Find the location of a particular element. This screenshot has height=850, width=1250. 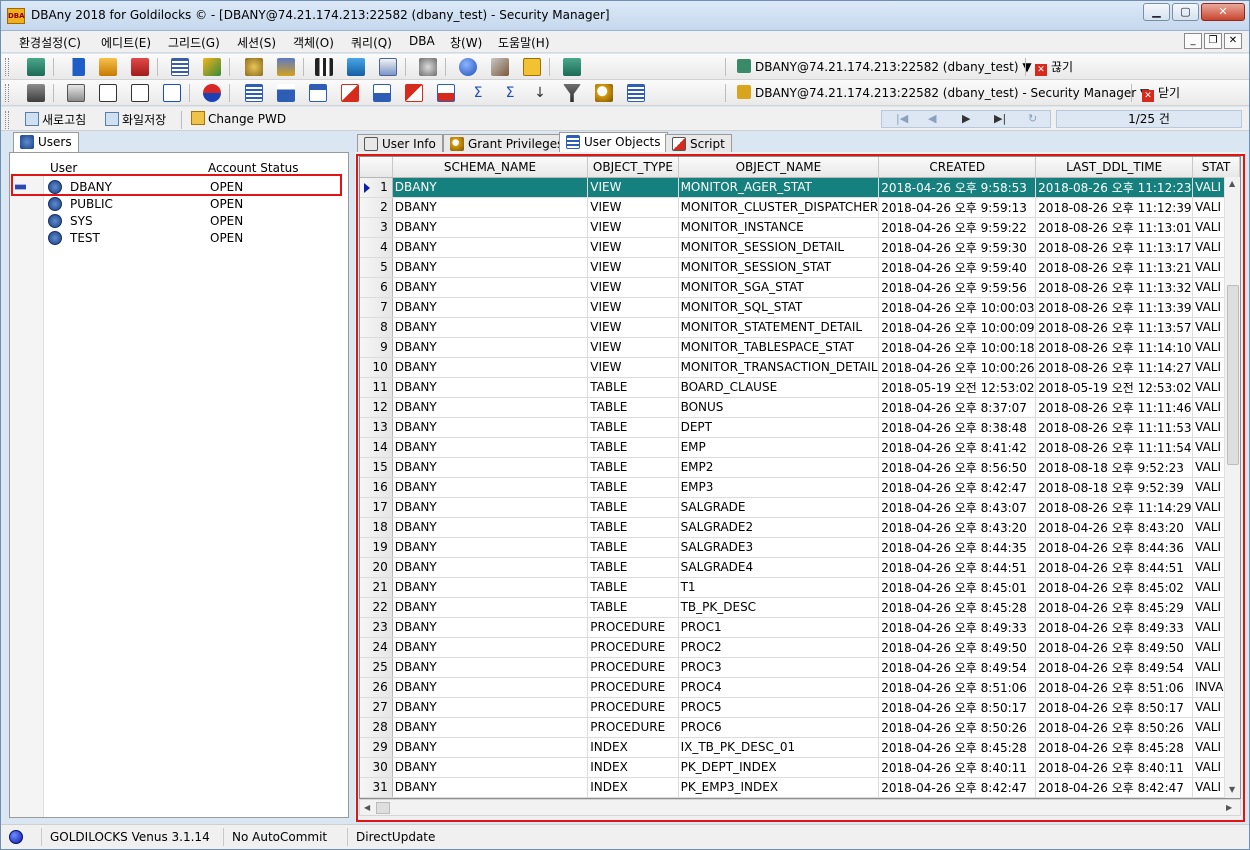

user-row: SYS OPEN is located at coordinates (177, 221).